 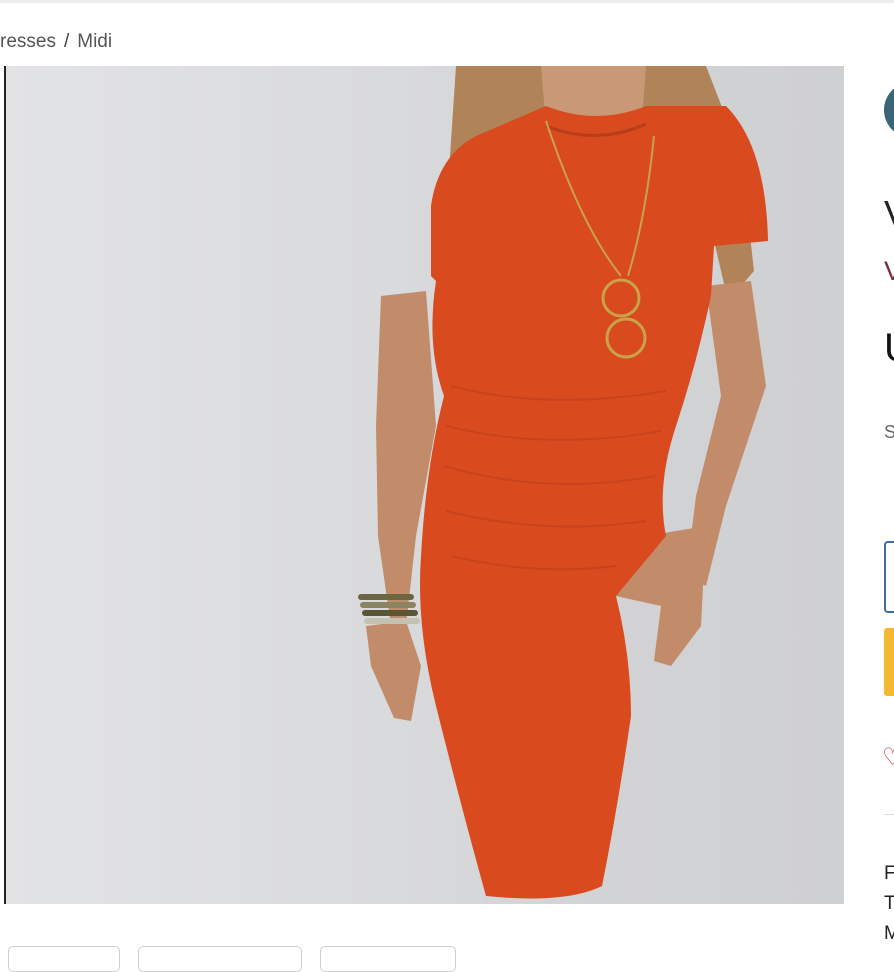 I want to click on breadcrumb-dresses: resses, so click(x=28, y=41).